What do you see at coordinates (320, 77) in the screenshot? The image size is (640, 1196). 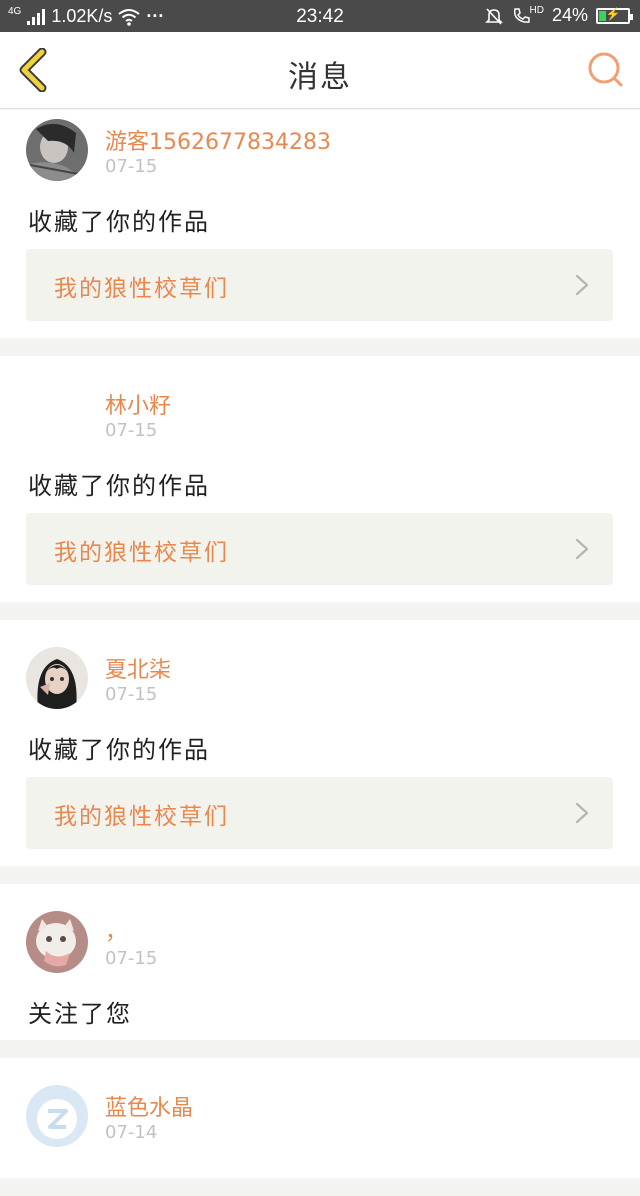 I see `page-title: 消息` at bounding box center [320, 77].